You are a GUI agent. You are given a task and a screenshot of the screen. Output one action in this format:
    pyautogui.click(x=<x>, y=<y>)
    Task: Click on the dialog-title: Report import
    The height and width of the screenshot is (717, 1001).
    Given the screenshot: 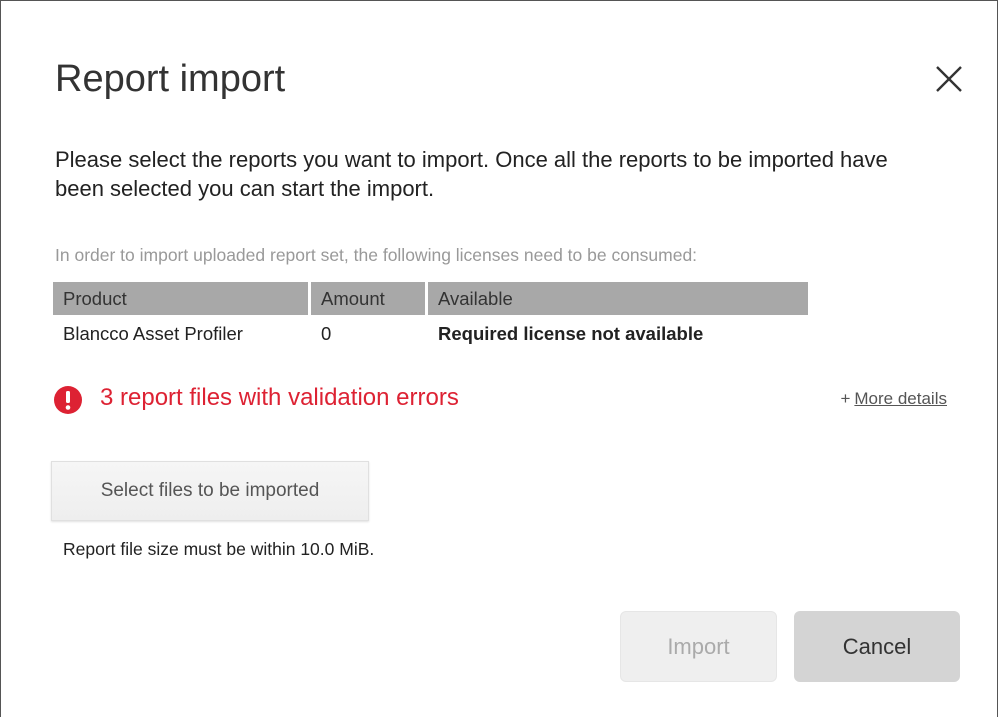 What is the action you would take?
    pyautogui.click(x=170, y=79)
    